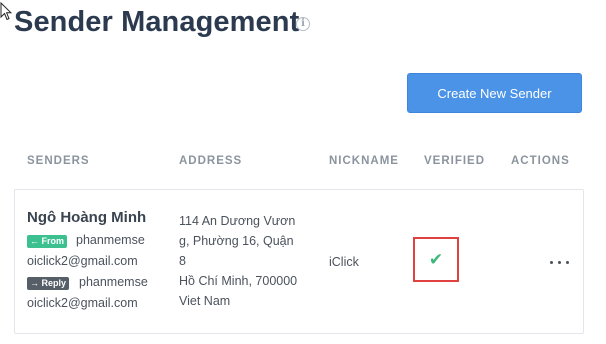 The width and height of the screenshot is (606, 344). Describe the element at coordinates (455, 161) in the screenshot. I see `column-header-verified: VERIFIED` at that location.